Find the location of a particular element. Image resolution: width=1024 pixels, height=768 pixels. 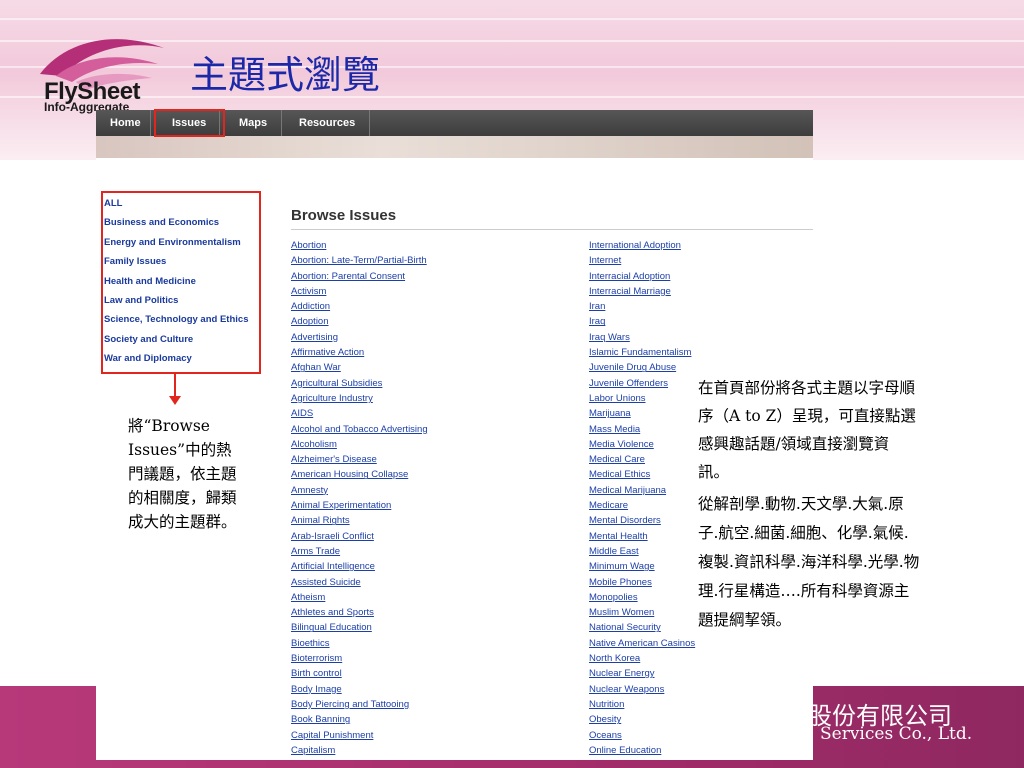

arrow-head-icon is located at coordinates (175, 400).